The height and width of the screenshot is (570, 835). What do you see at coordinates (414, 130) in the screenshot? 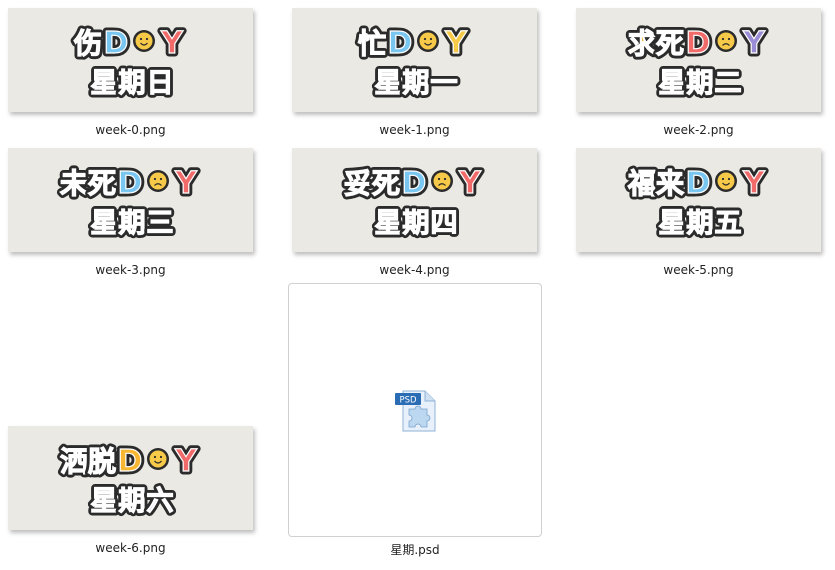
I see `file-name-label: week-1.png` at bounding box center [414, 130].